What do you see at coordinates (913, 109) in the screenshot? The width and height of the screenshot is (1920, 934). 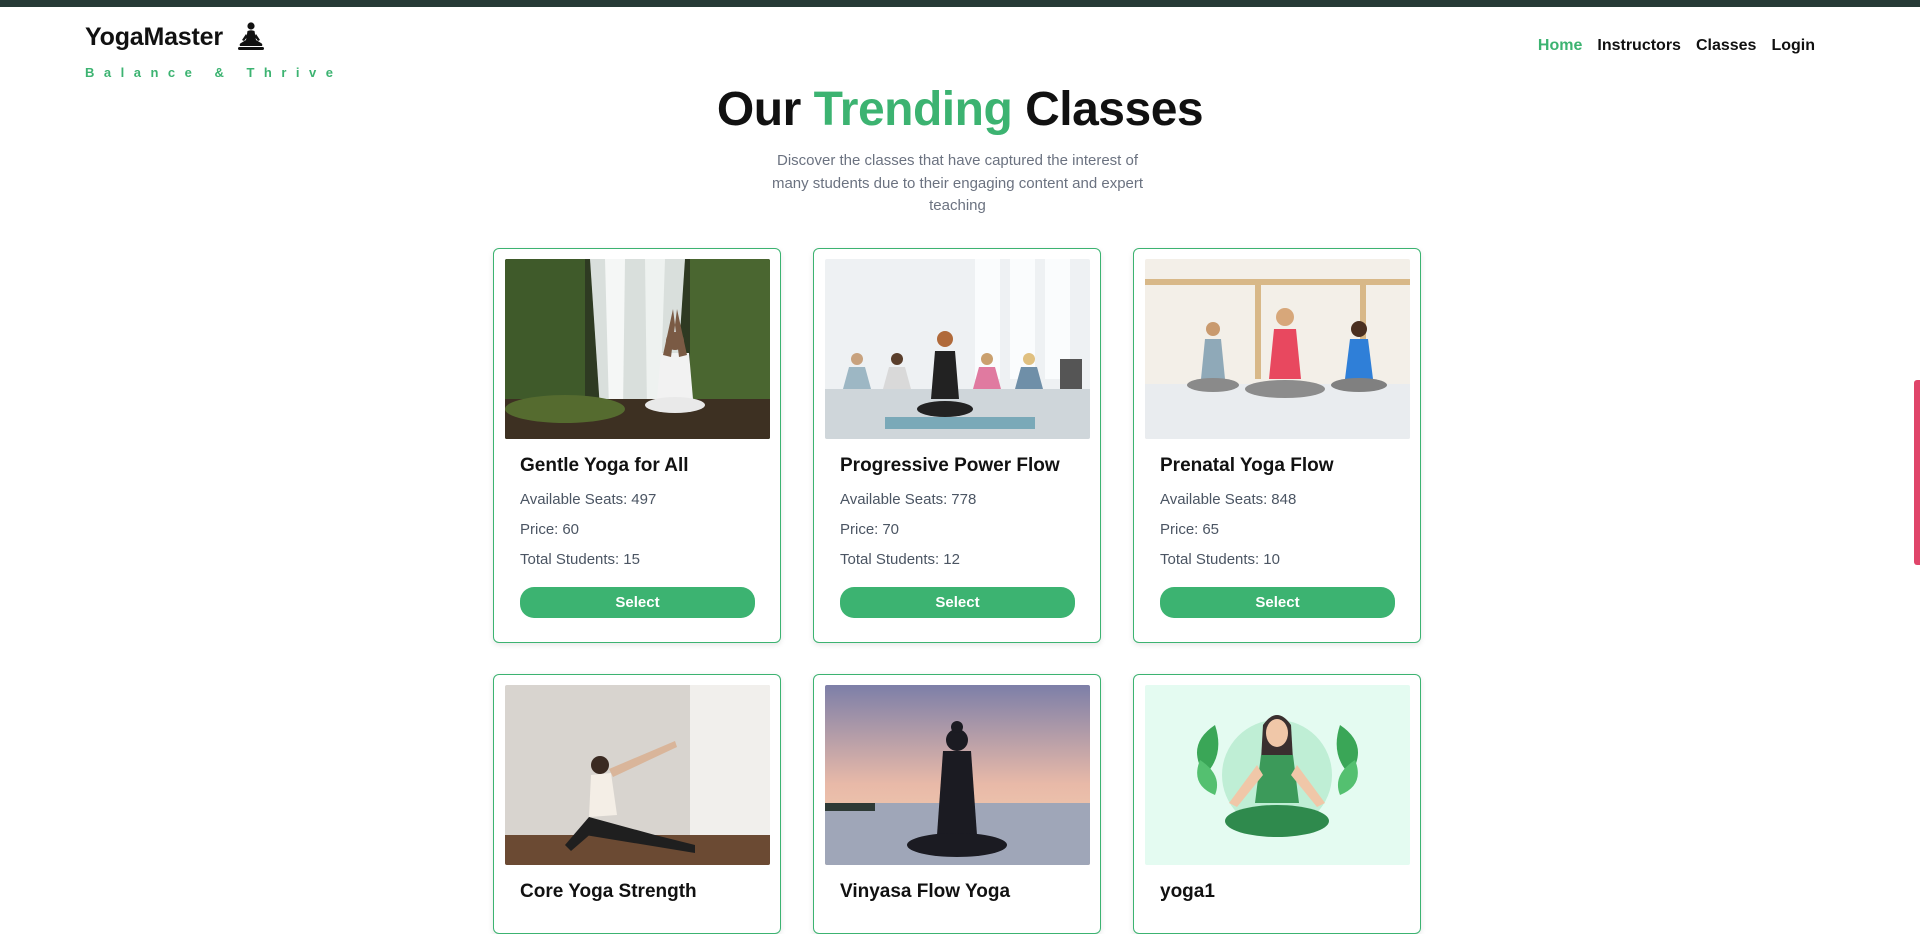 I see `title-accent: Trending` at bounding box center [913, 109].